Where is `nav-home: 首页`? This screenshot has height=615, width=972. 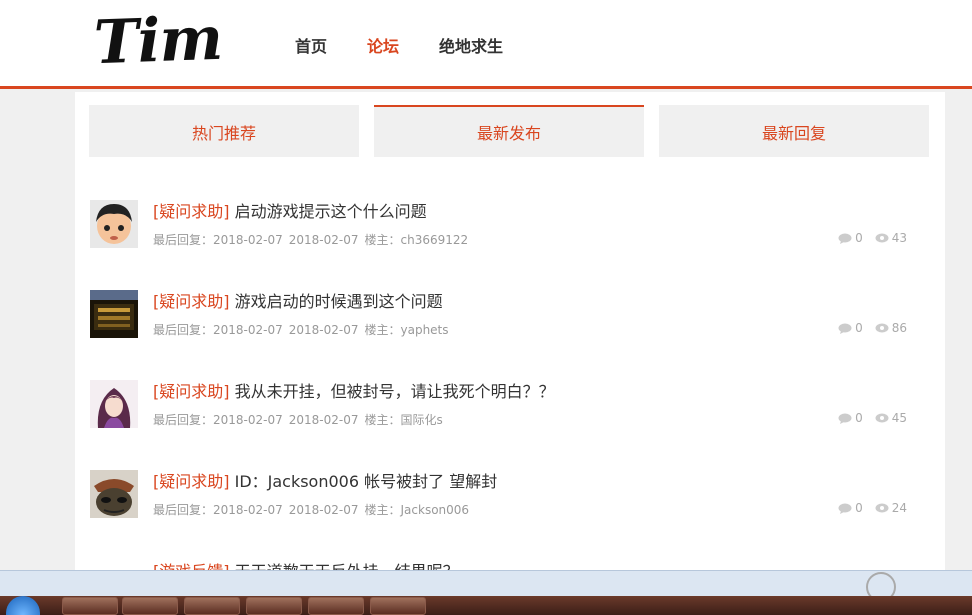
nav-home: 首页 is located at coordinates (311, 45).